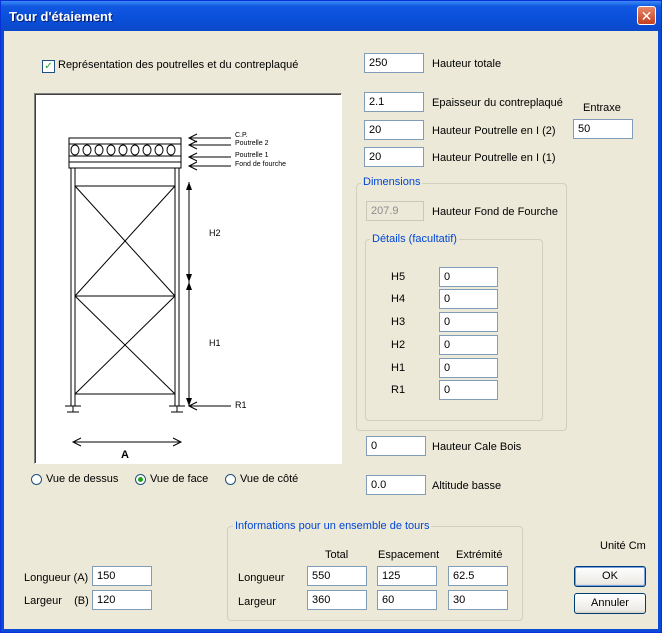  What do you see at coordinates (494, 131) in the screenshot?
I see `poutrelle2-label: Hauteur Poutrelle en I (2)` at bounding box center [494, 131].